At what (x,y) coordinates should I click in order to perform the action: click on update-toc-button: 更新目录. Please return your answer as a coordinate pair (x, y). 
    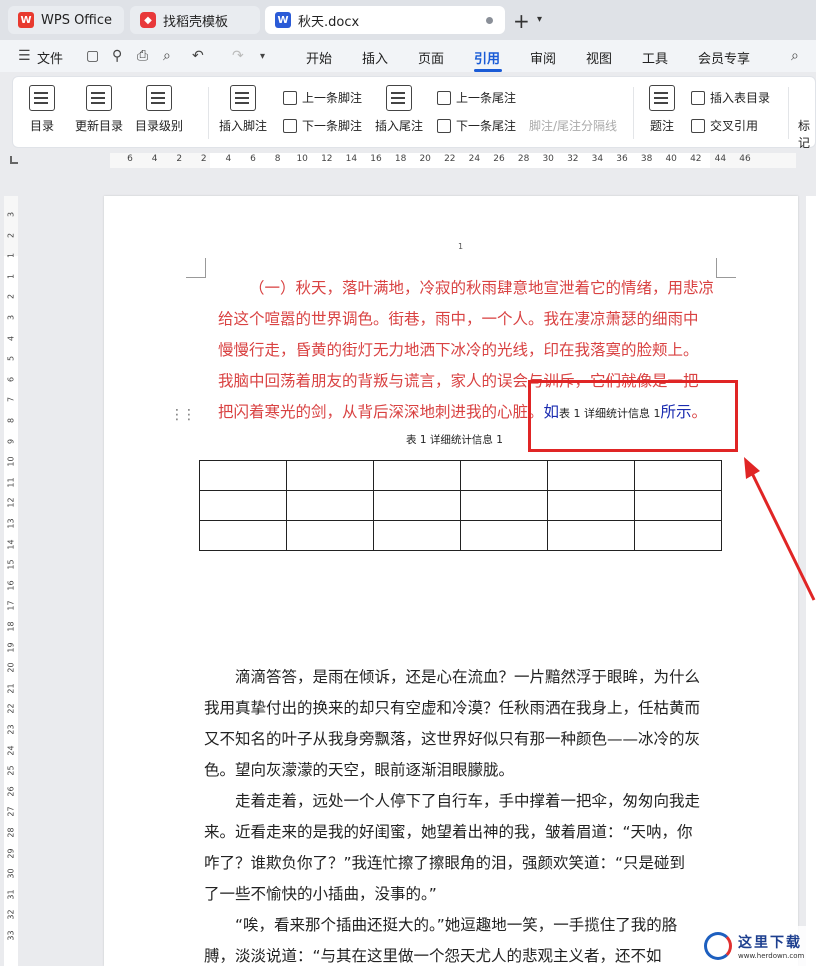
    Looking at the image, I should click on (99, 109).